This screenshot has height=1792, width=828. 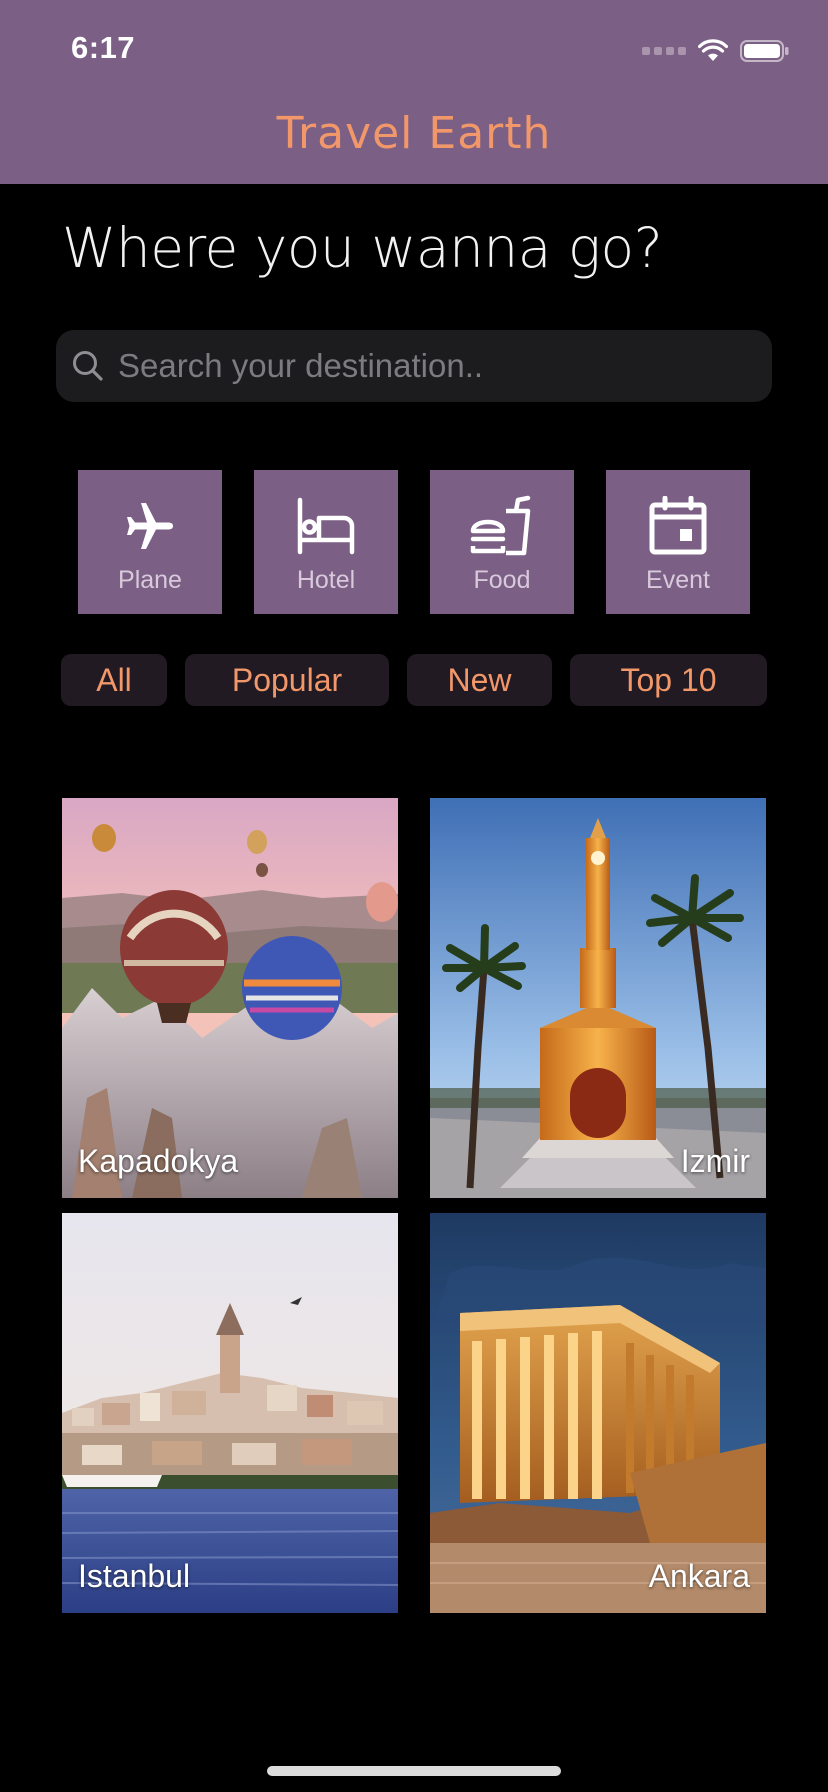 I want to click on search-icon, so click(x=88, y=366).